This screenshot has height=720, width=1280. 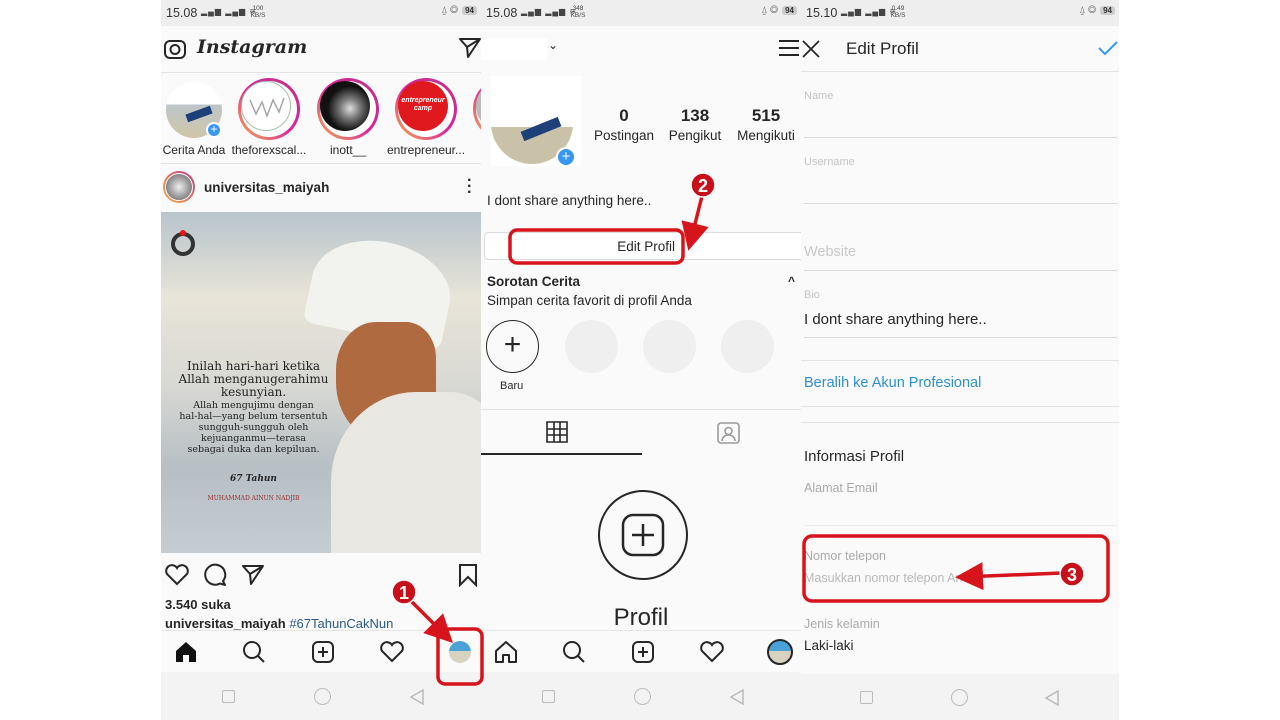 I want to click on switch-professional-link: Beralih ke Akun Profesional, so click(x=892, y=383).